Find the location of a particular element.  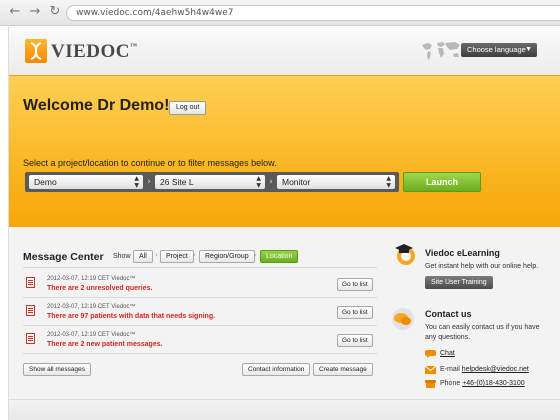

create-message-button: Create message is located at coordinates (343, 369).